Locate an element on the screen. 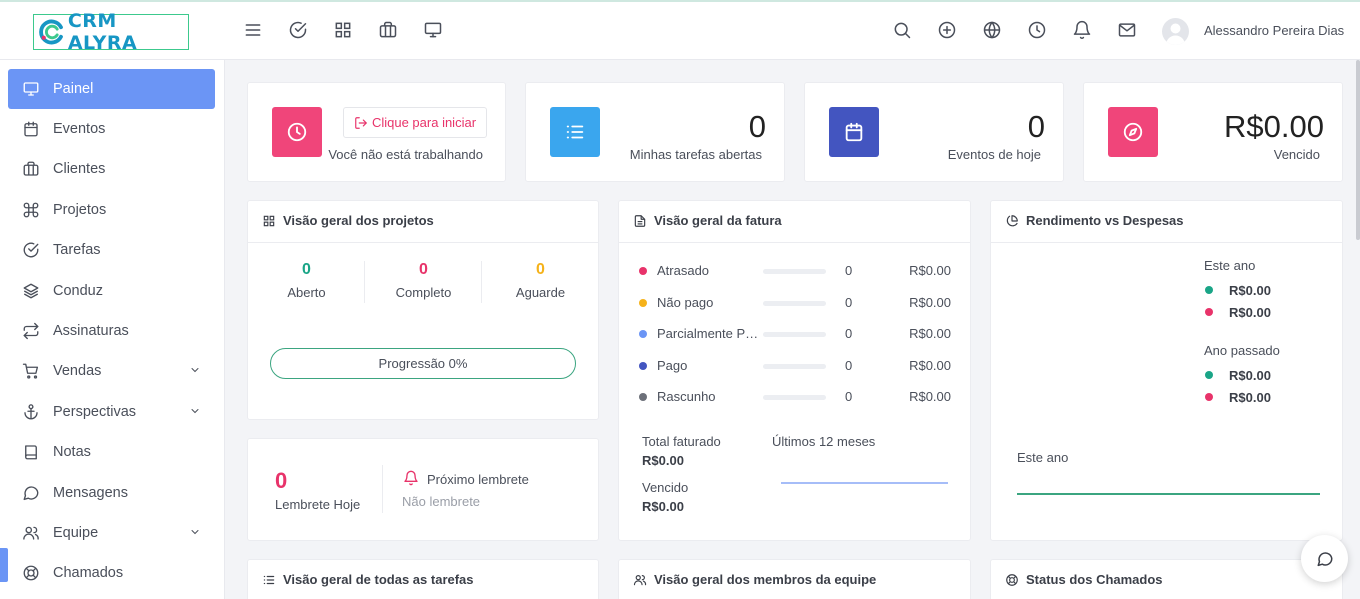 The width and height of the screenshot is (1360, 599). total-invoiced-label: Total faturado is located at coordinates (681, 441).